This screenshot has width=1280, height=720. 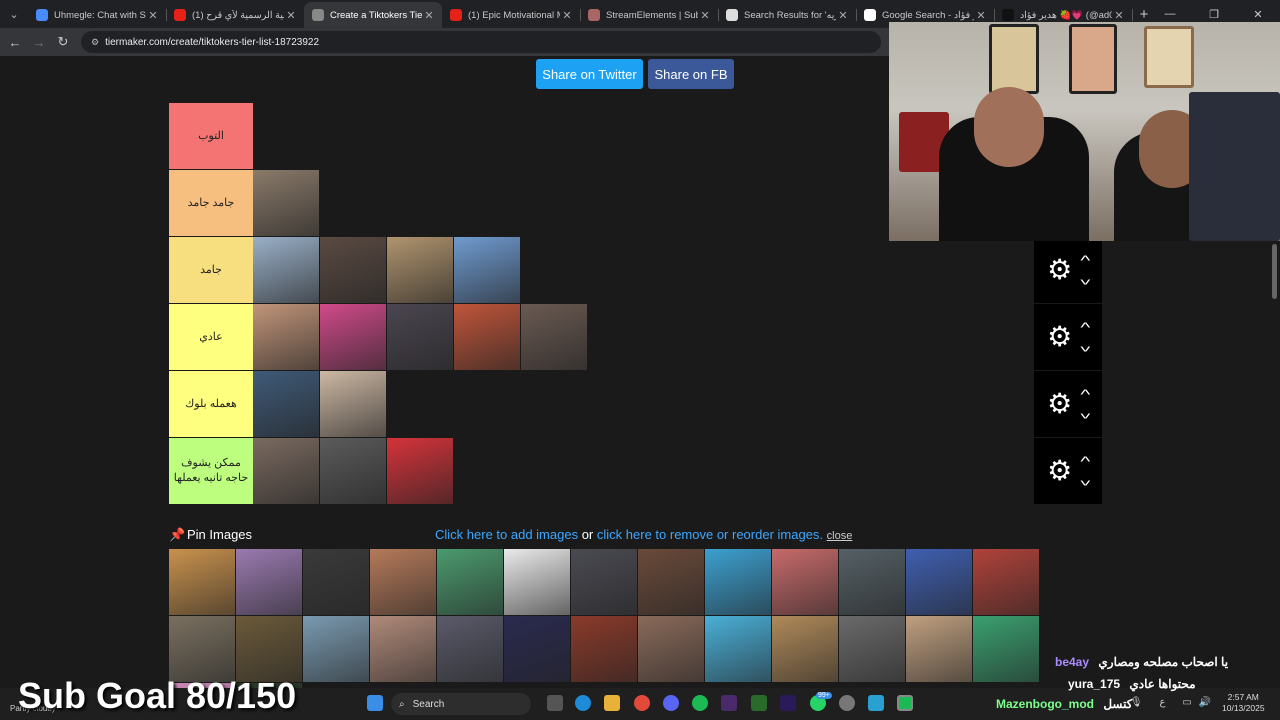 I want to click on notepad-icon, so click(x=876, y=703).